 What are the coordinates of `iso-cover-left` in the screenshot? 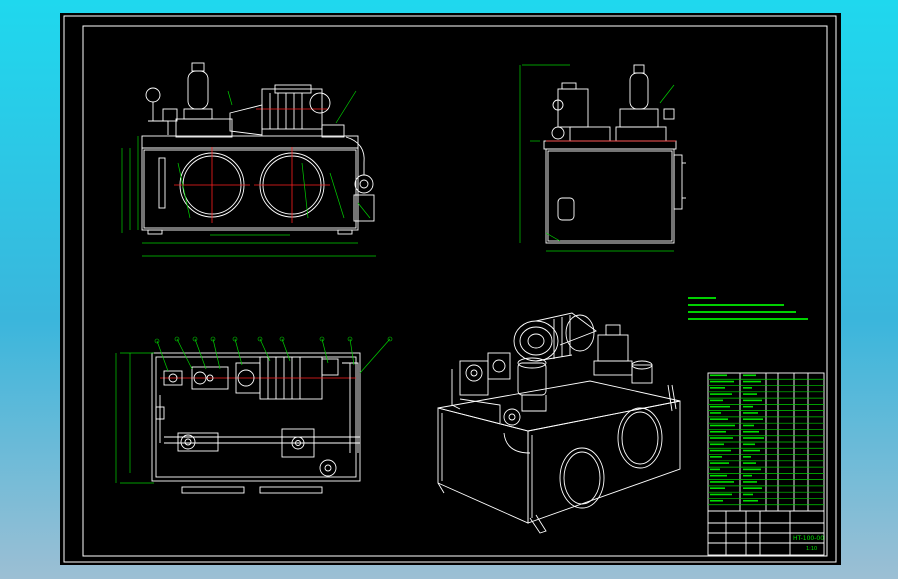 It's located at (582, 478).